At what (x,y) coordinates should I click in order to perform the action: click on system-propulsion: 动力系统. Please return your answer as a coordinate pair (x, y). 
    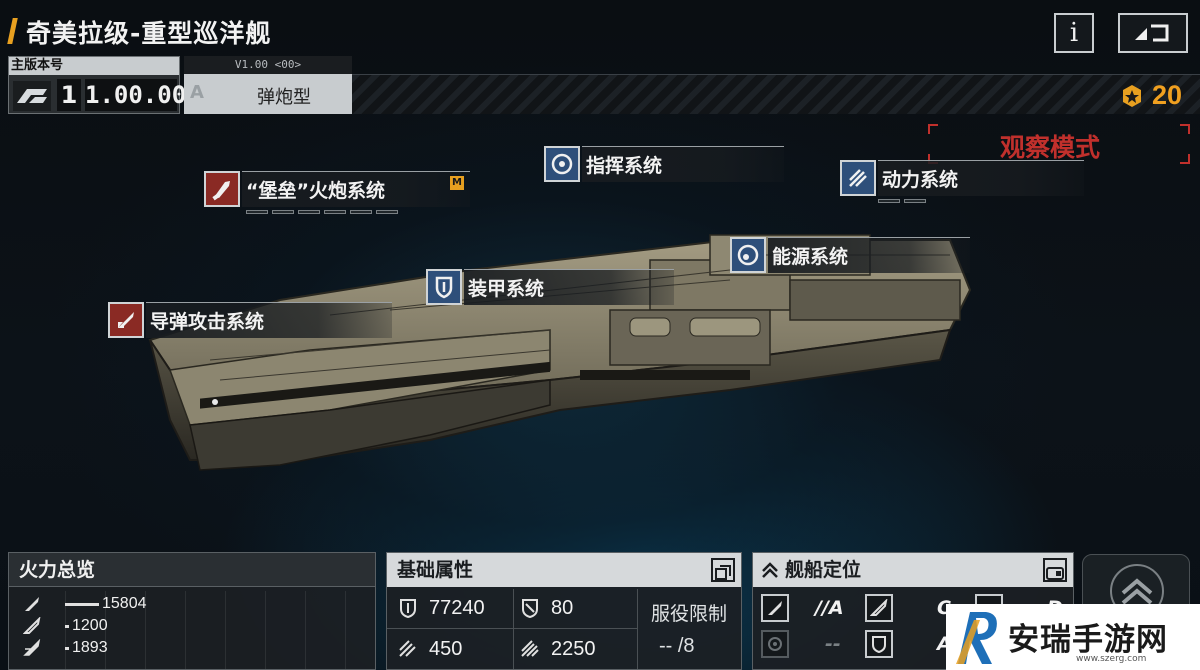
    Looking at the image, I should click on (962, 181).